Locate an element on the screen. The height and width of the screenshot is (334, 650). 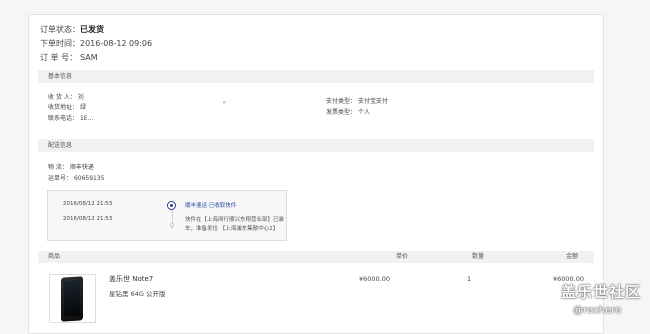
invoice-row: 发票类型： 个人 is located at coordinates (348, 111).